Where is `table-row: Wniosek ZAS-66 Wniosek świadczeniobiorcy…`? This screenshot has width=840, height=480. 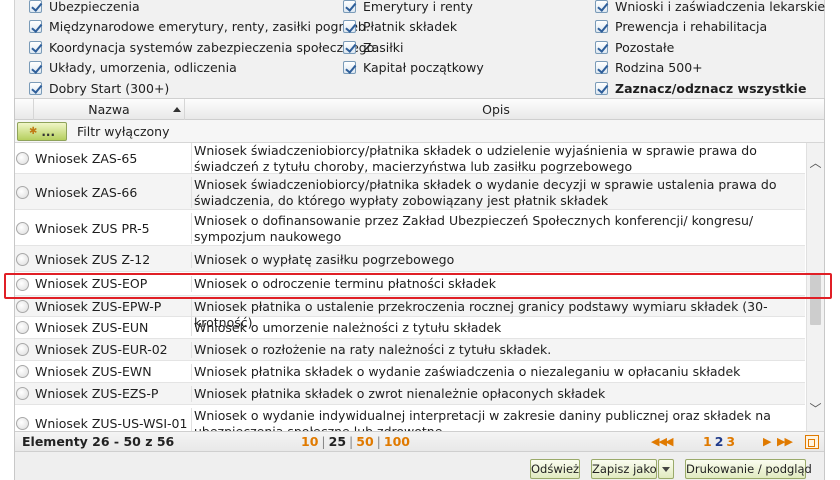
table-row: Wniosek ZAS-66 Wniosek świadczeniobiorcy… is located at coordinates (410, 192).